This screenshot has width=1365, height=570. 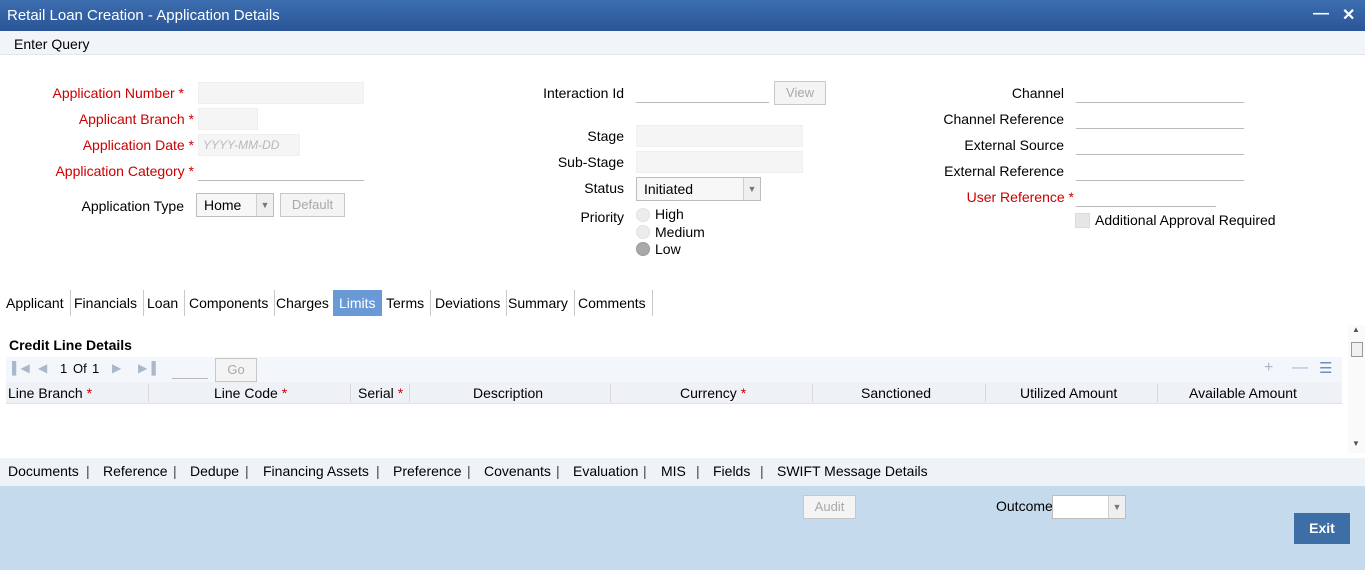 I want to click on outcome-select: ▼, so click(x=1089, y=507).